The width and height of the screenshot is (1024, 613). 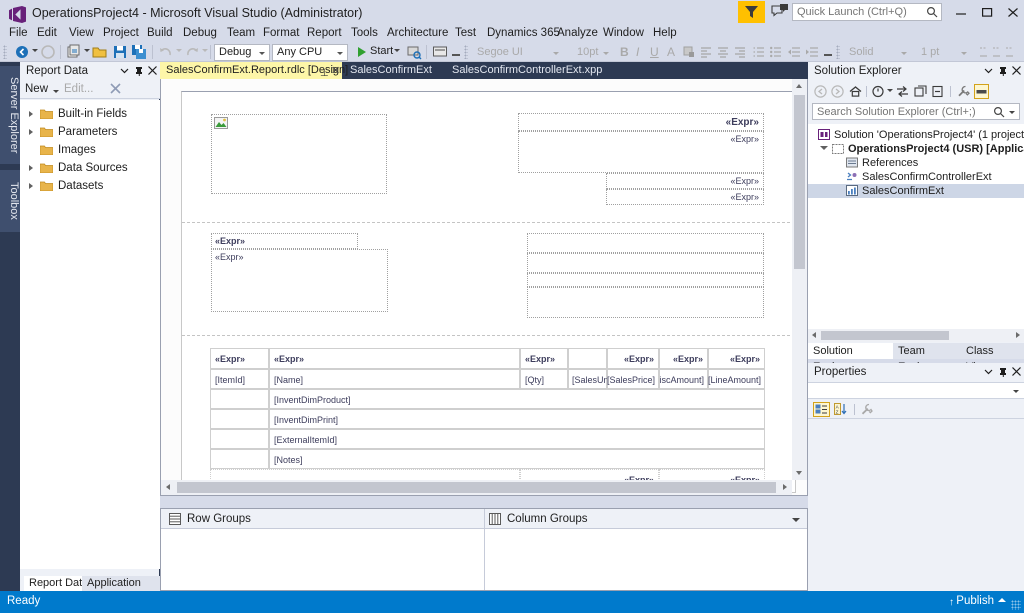 What do you see at coordinates (392, 70) in the screenshot?
I see `tab-salesconfirmext: SalesConfirmExt` at bounding box center [392, 70].